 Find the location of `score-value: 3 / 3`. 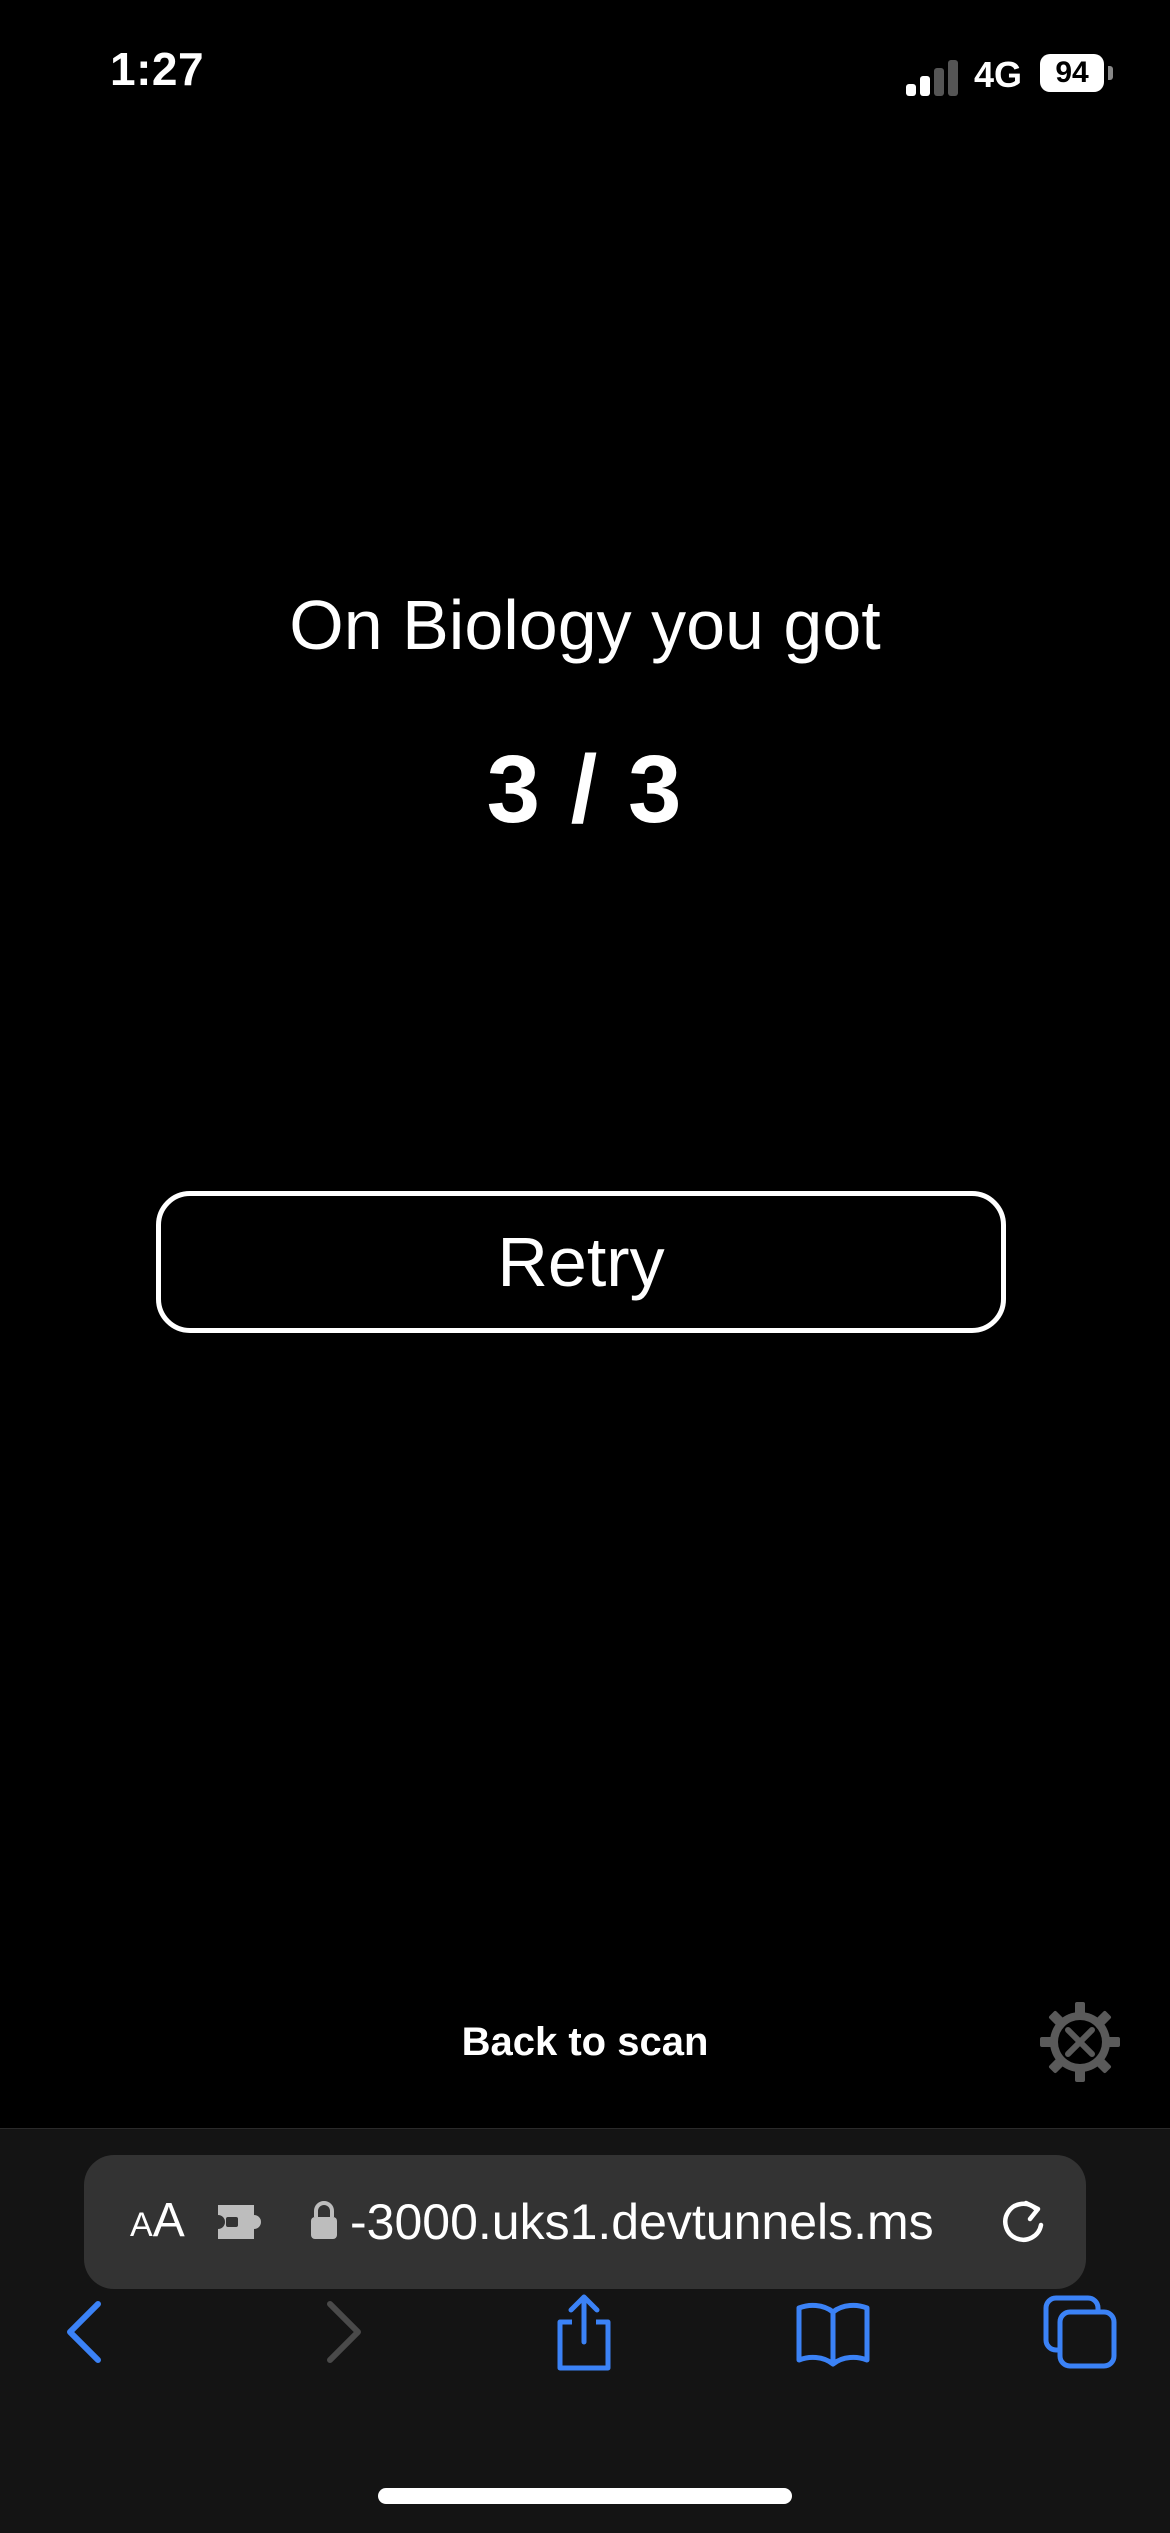

score-value: 3 / 3 is located at coordinates (585, 789).